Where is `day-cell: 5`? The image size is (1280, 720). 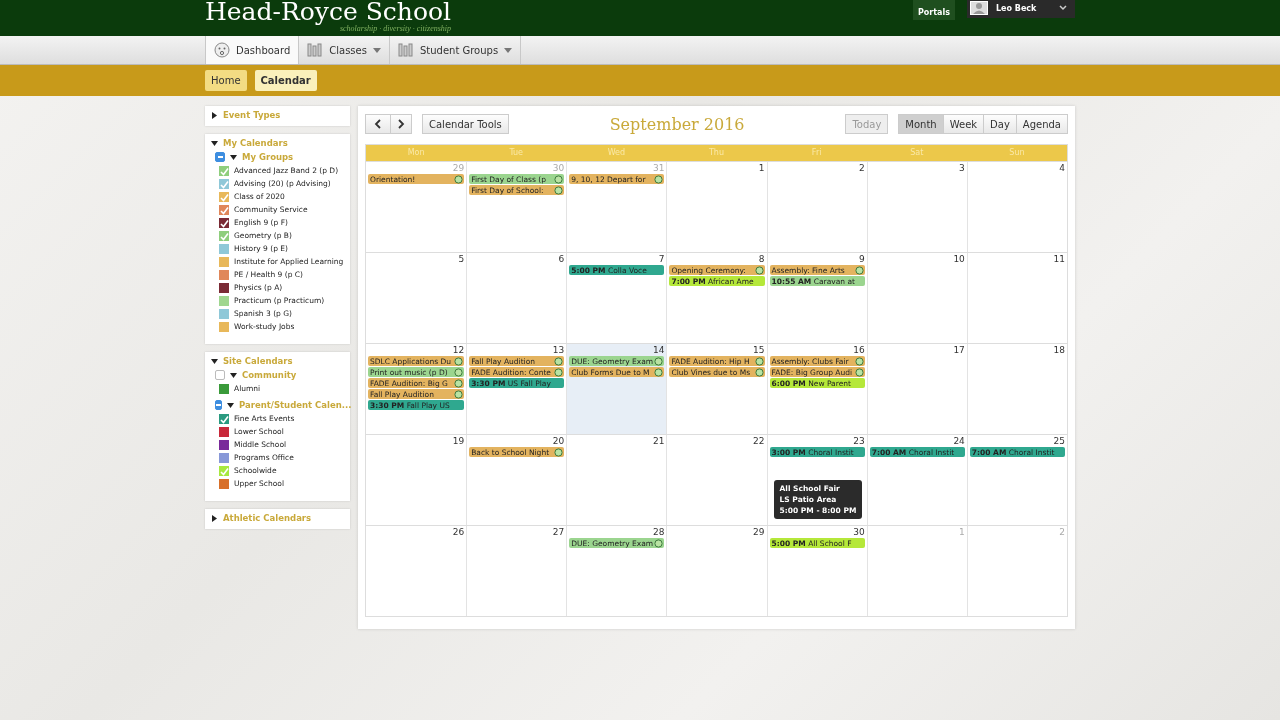 day-cell: 5 is located at coordinates (416, 298).